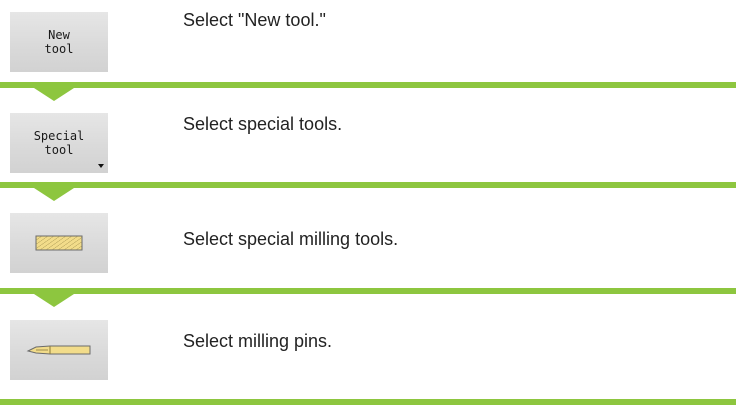 This screenshot has width=736, height=408. What do you see at coordinates (291, 239) in the screenshot?
I see `instruction-text: Select special milling tools.` at bounding box center [291, 239].